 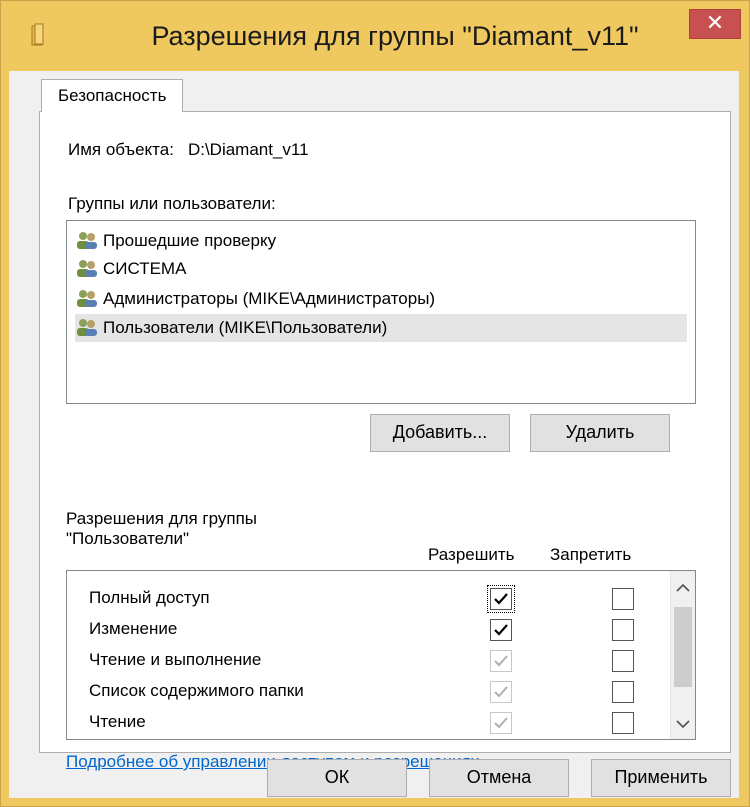 What do you see at coordinates (623, 599) in the screenshot?
I see `deny-full-control-checkbox` at bounding box center [623, 599].